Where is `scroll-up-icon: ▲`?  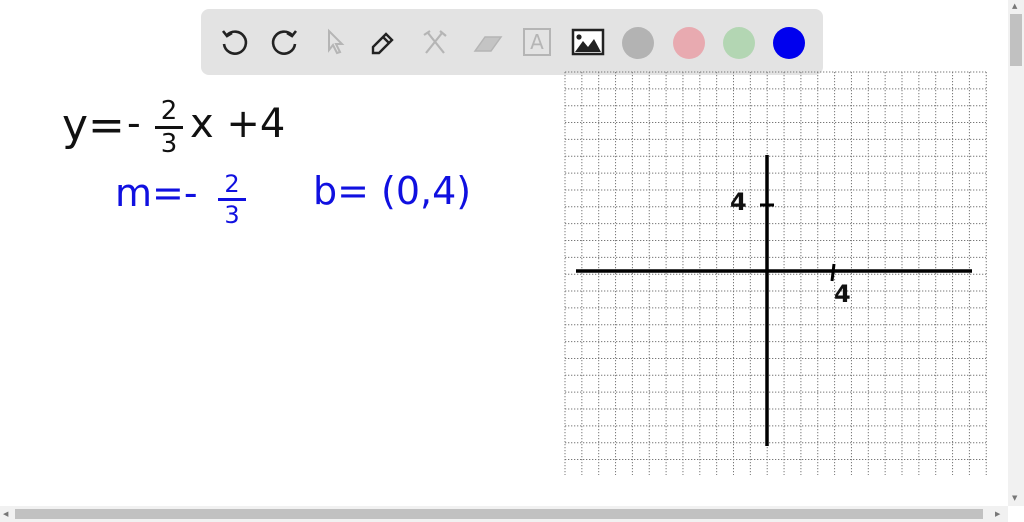 scroll-up-icon: ▲ is located at coordinates (1014, 6).